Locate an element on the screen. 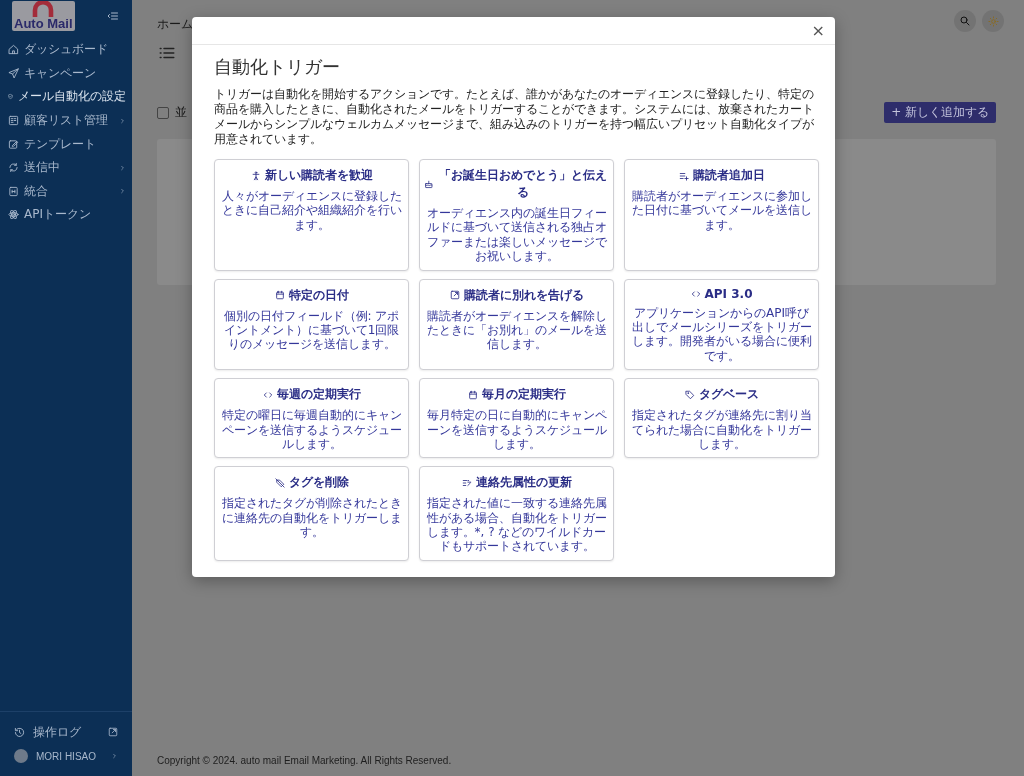  operation-log-item: 操作ログ is located at coordinates (66, 732).